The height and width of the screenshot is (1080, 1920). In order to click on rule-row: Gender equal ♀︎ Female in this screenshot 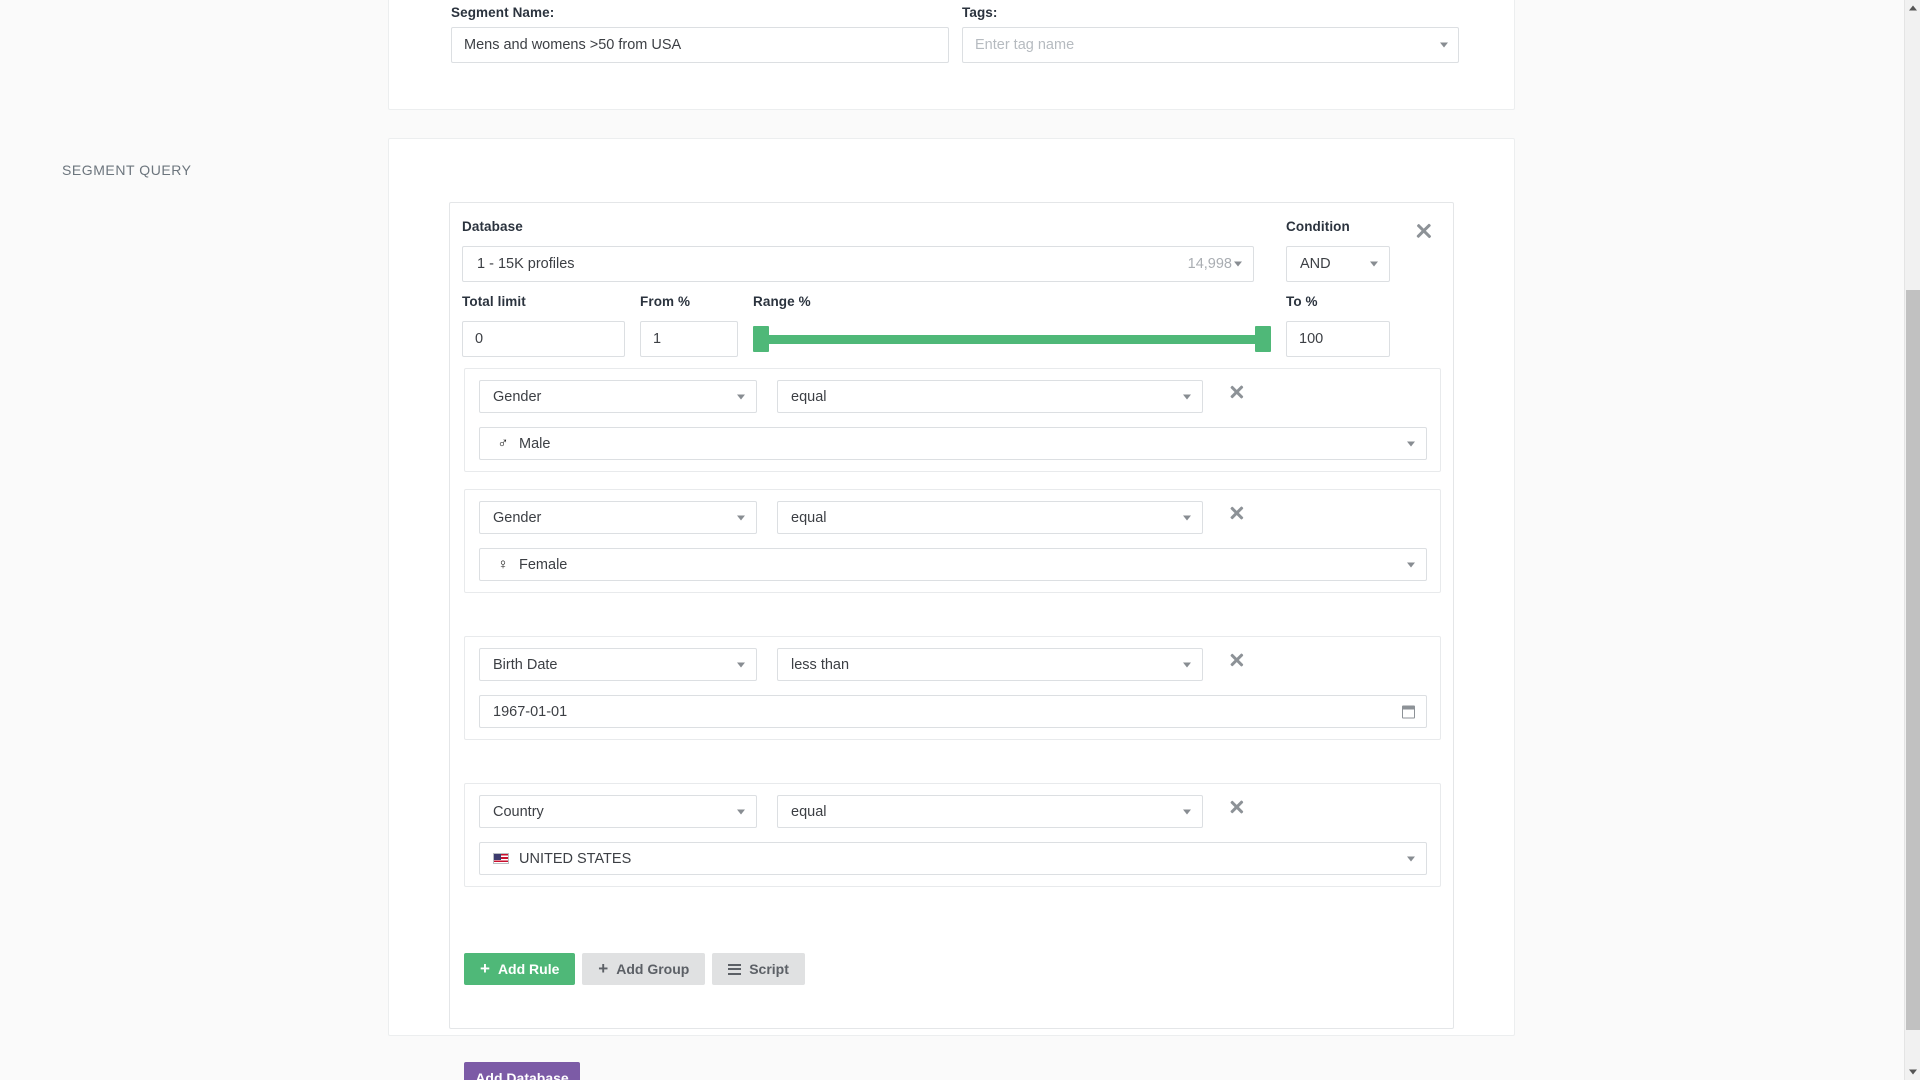, I will do `click(952, 541)`.